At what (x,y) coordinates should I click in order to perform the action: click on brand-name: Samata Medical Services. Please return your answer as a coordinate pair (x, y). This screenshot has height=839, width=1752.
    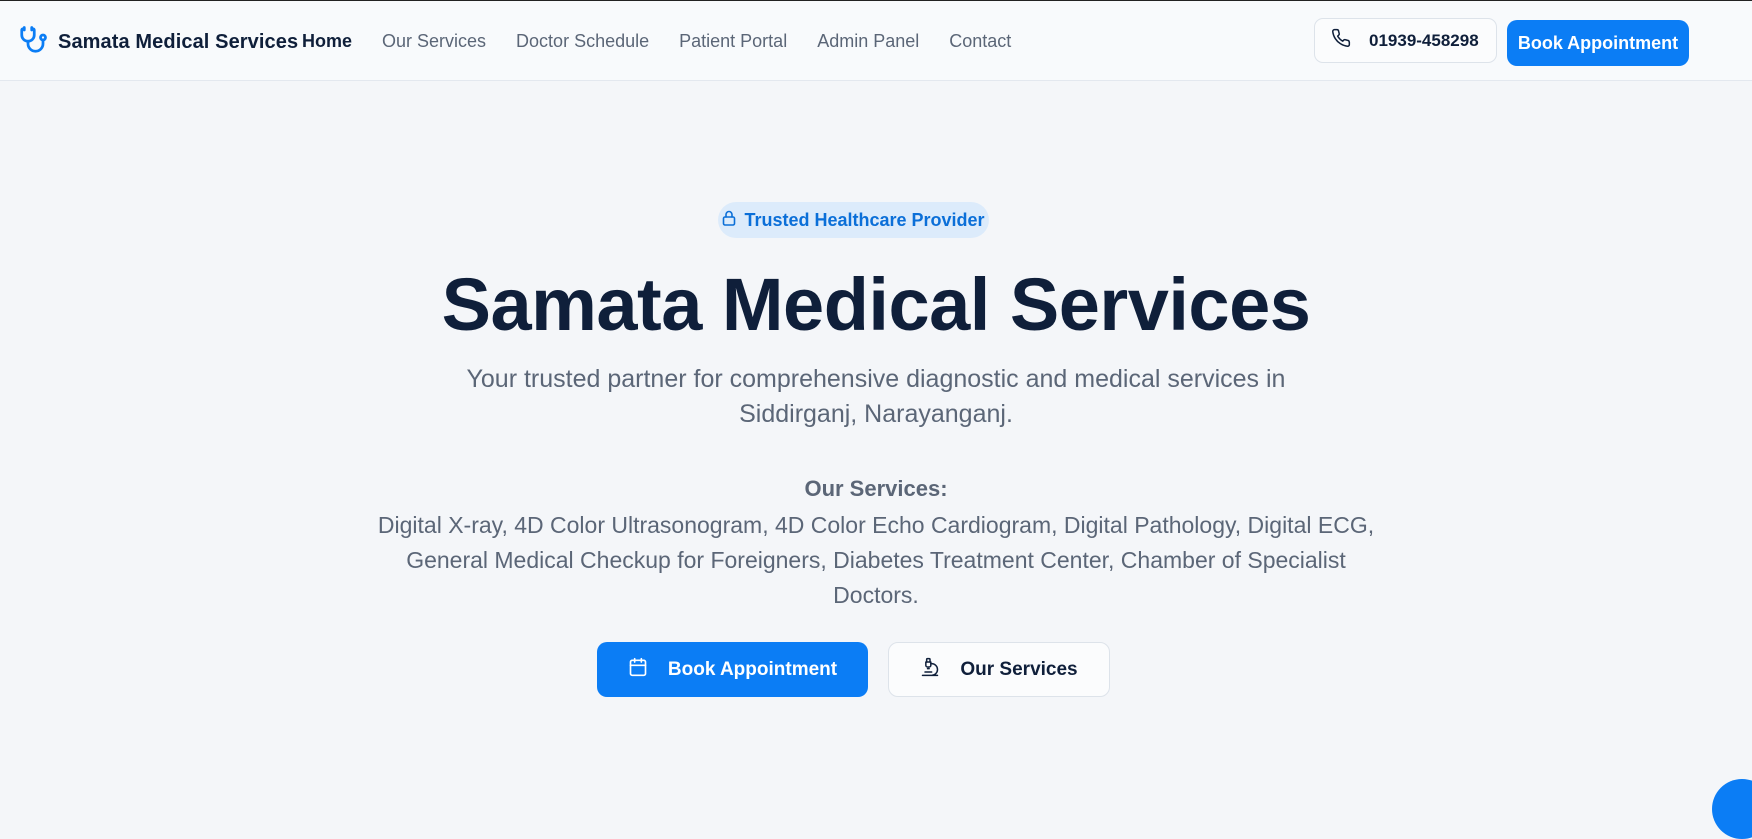
    Looking at the image, I should click on (178, 42).